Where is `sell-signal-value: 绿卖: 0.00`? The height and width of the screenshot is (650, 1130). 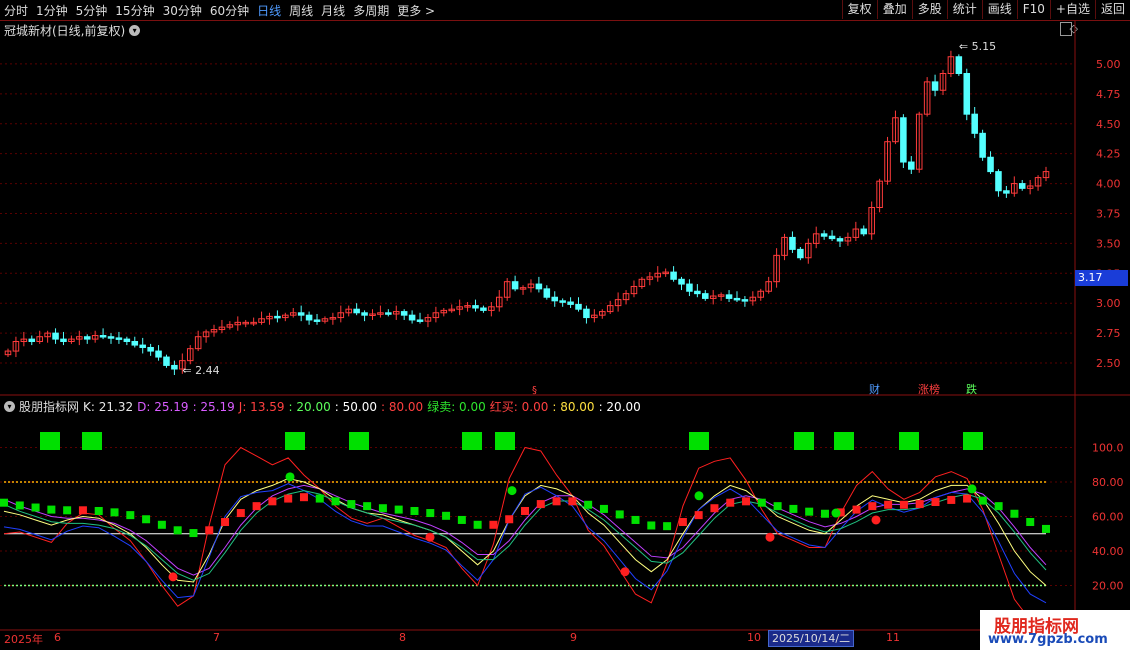 sell-signal-value: 绿卖: 0.00 is located at coordinates (456, 407).